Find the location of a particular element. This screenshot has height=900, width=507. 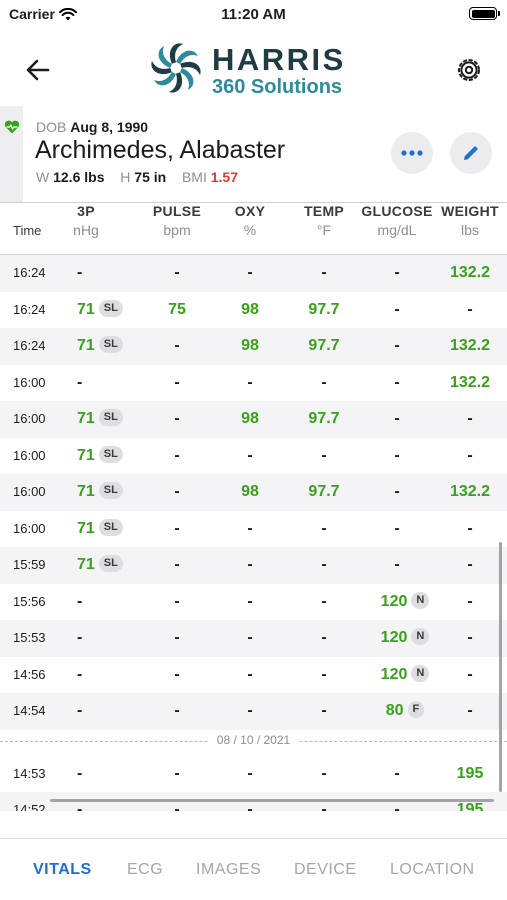

gear-icon is located at coordinates (469, 70).